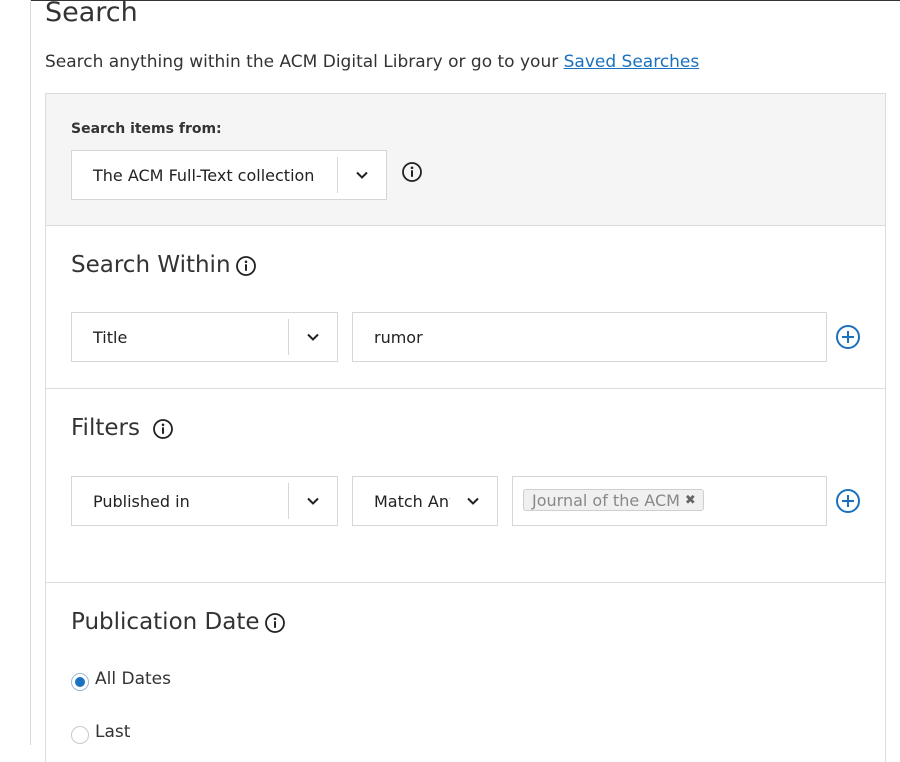 The image size is (900, 762). I want to click on left-divider, so click(30, 372).